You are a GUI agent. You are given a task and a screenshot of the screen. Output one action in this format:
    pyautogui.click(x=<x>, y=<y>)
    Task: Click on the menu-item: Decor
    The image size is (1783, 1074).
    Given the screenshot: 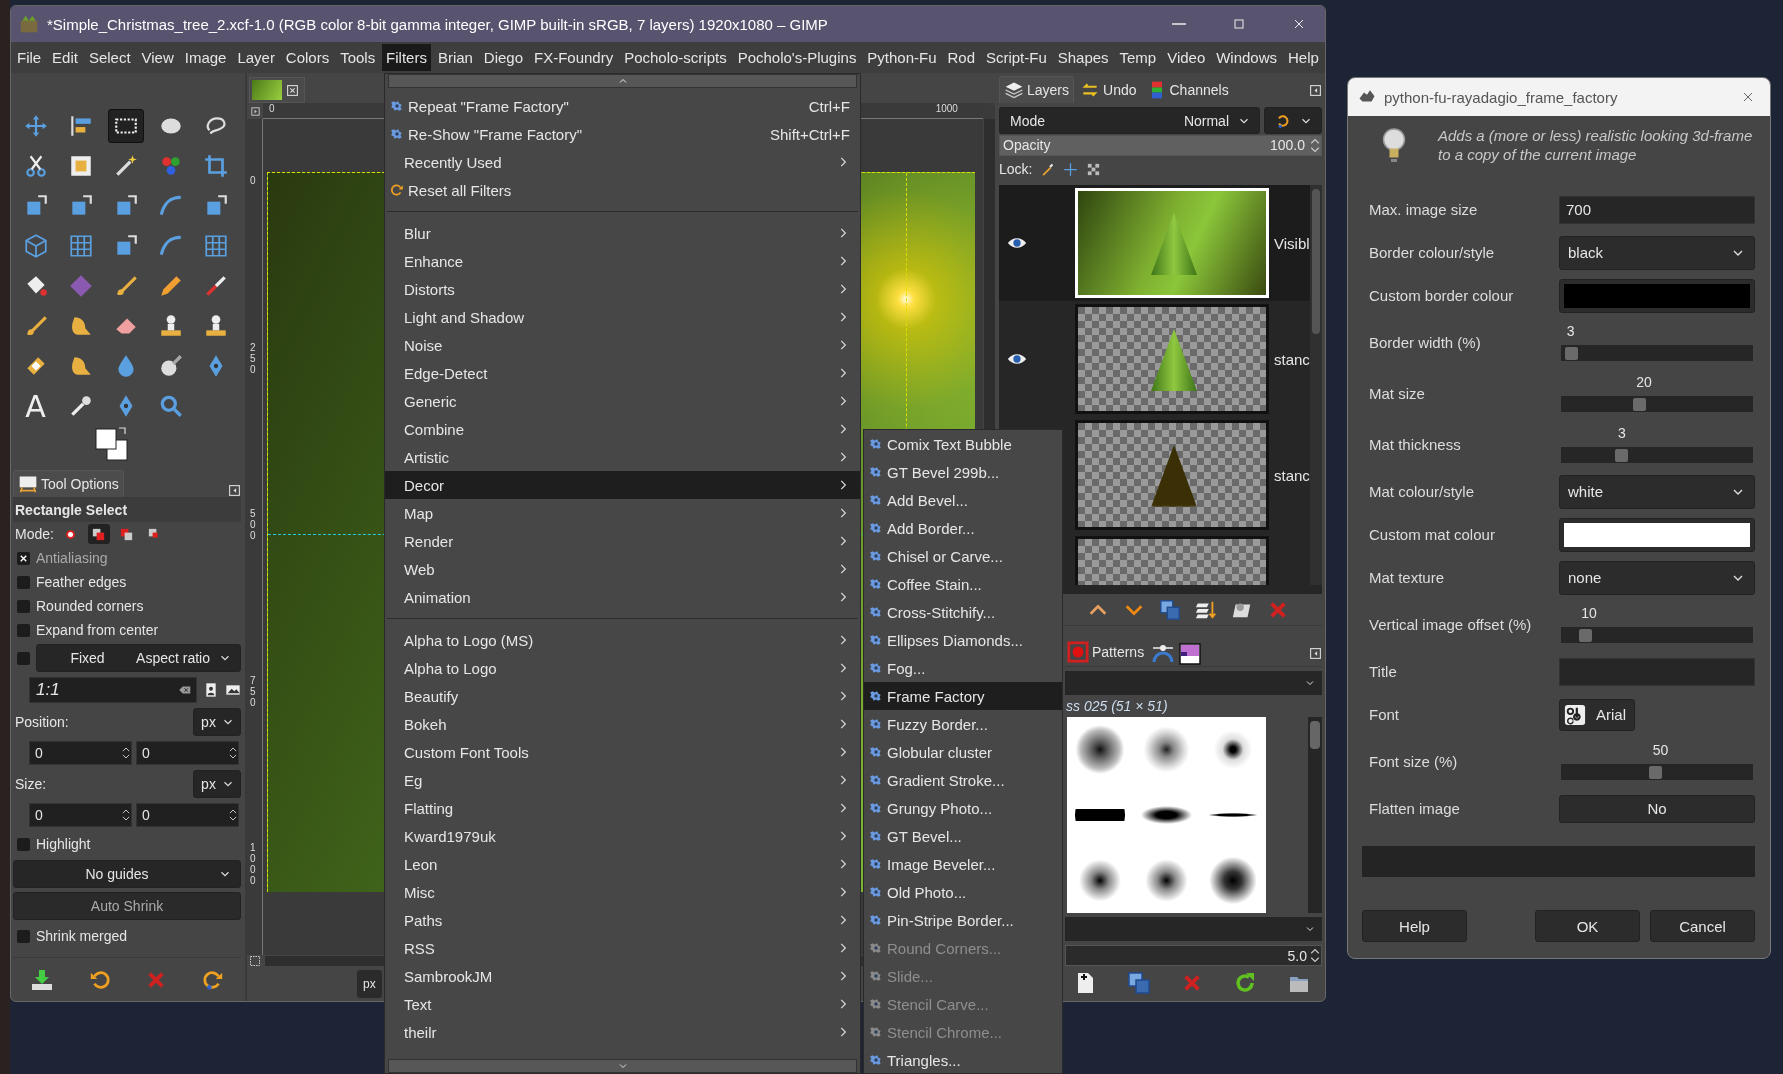 What is the action you would take?
    pyautogui.click(x=622, y=485)
    